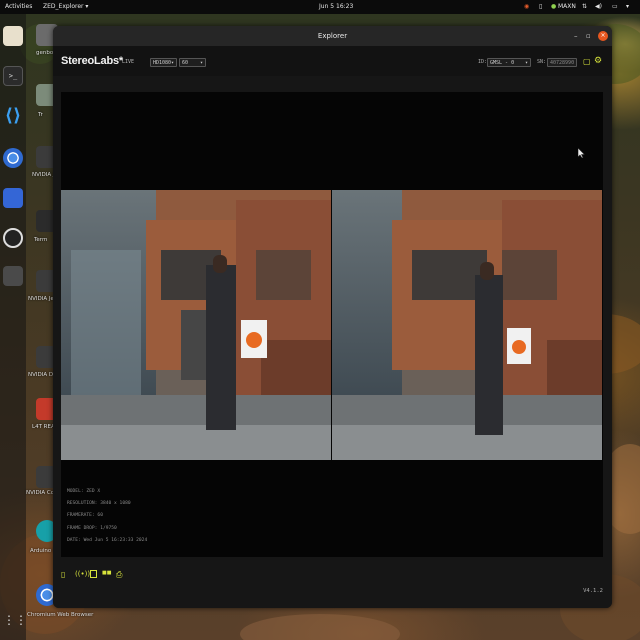 This screenshot has height=640, width=640. What do you see at coordinates (593, 591) in the screenshot?
I see `version-label: V4.1.2` at bounding box center [593, 591].